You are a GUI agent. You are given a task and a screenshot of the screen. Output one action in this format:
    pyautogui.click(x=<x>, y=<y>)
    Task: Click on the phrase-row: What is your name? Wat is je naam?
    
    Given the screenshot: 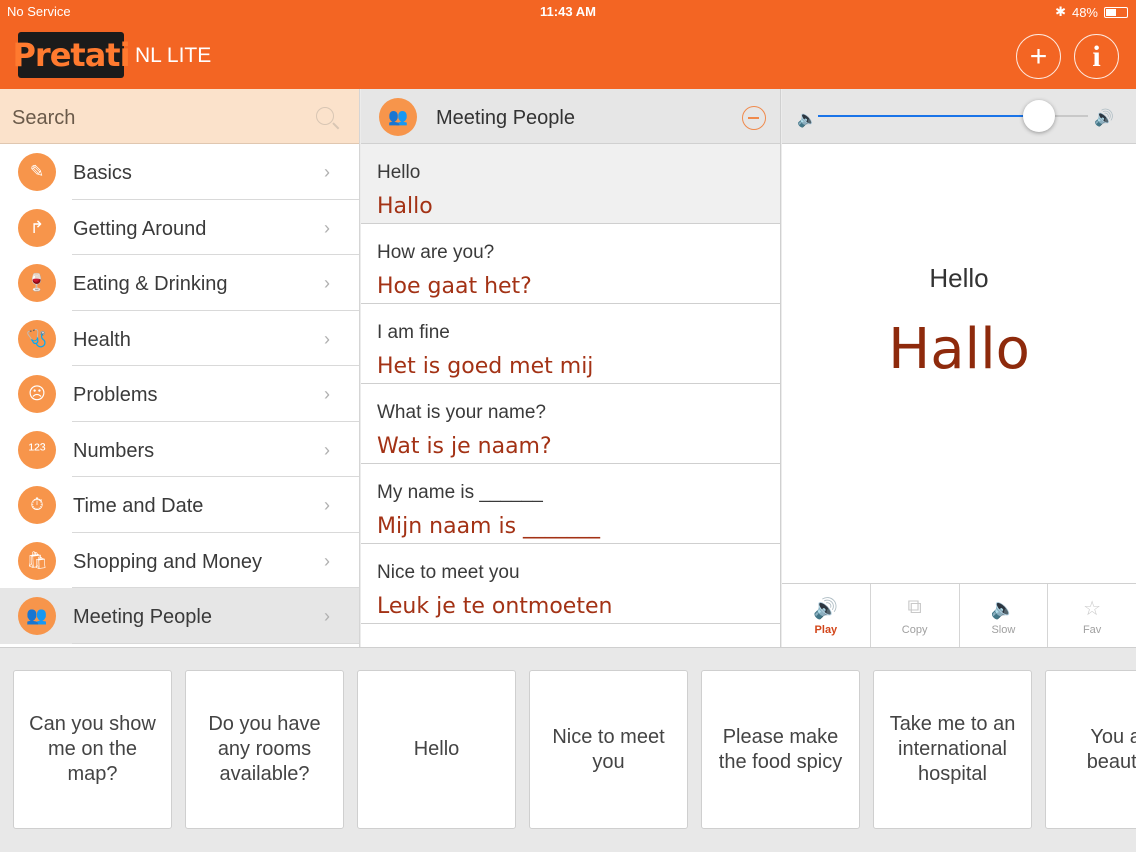 What is the action you would take?
    pyautogui.click(x=570, y=424)
    